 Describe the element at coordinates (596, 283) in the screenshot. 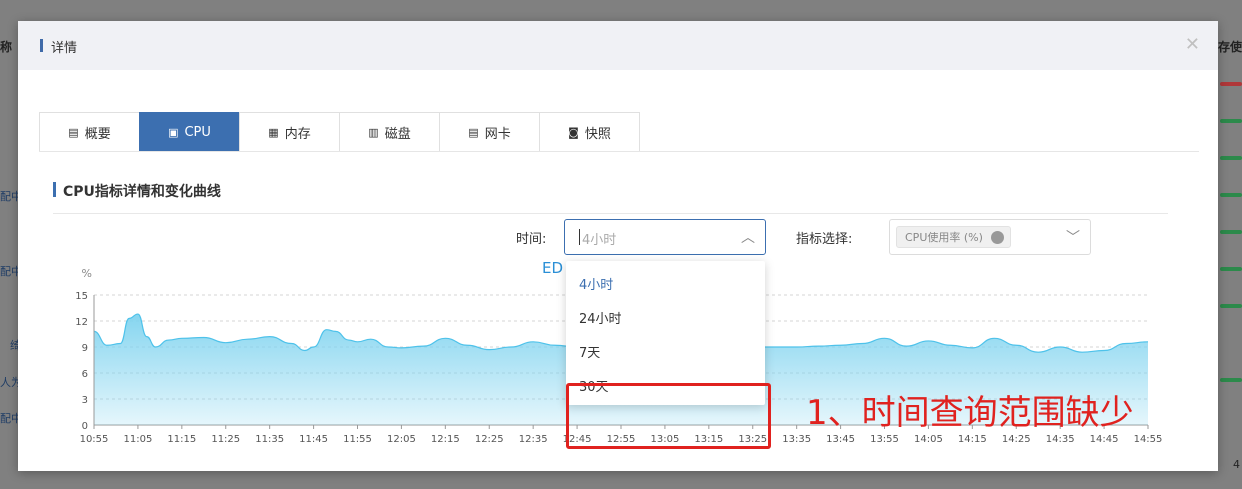

I see `dropdown-option: 4小时` at that location.